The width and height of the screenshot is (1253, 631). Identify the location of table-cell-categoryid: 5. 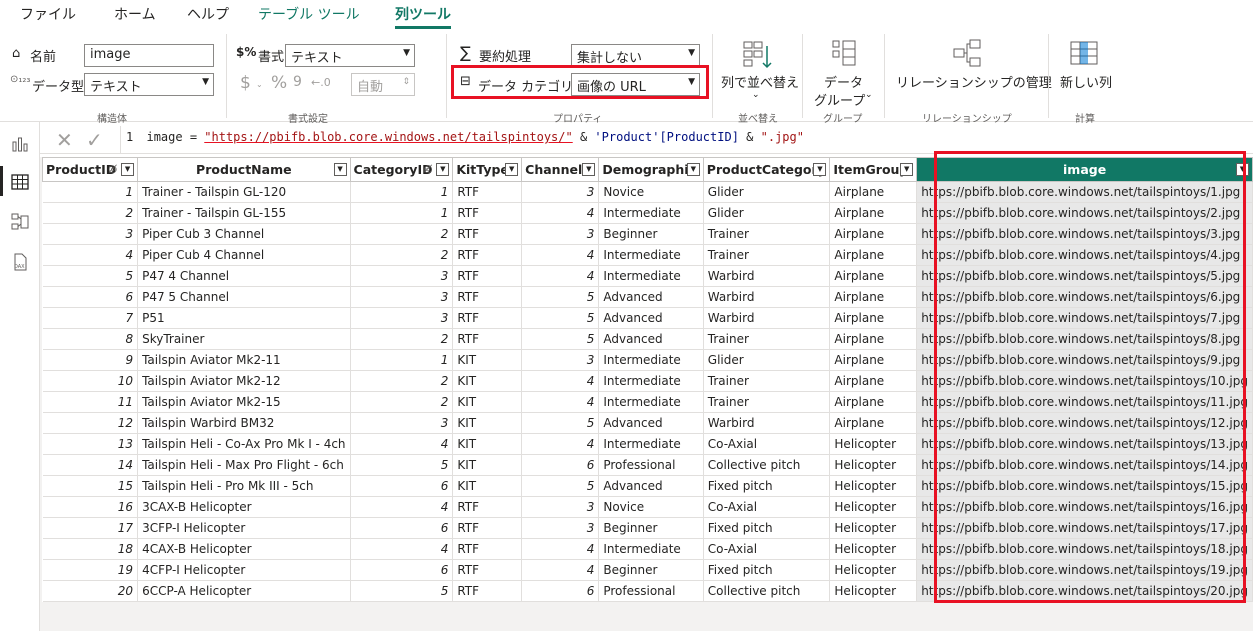
(402, 591).